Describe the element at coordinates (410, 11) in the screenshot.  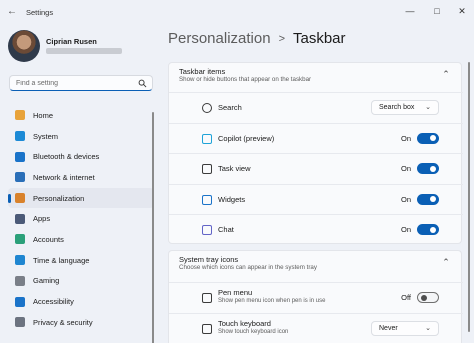
I see `minimize-icon: —` at that location.